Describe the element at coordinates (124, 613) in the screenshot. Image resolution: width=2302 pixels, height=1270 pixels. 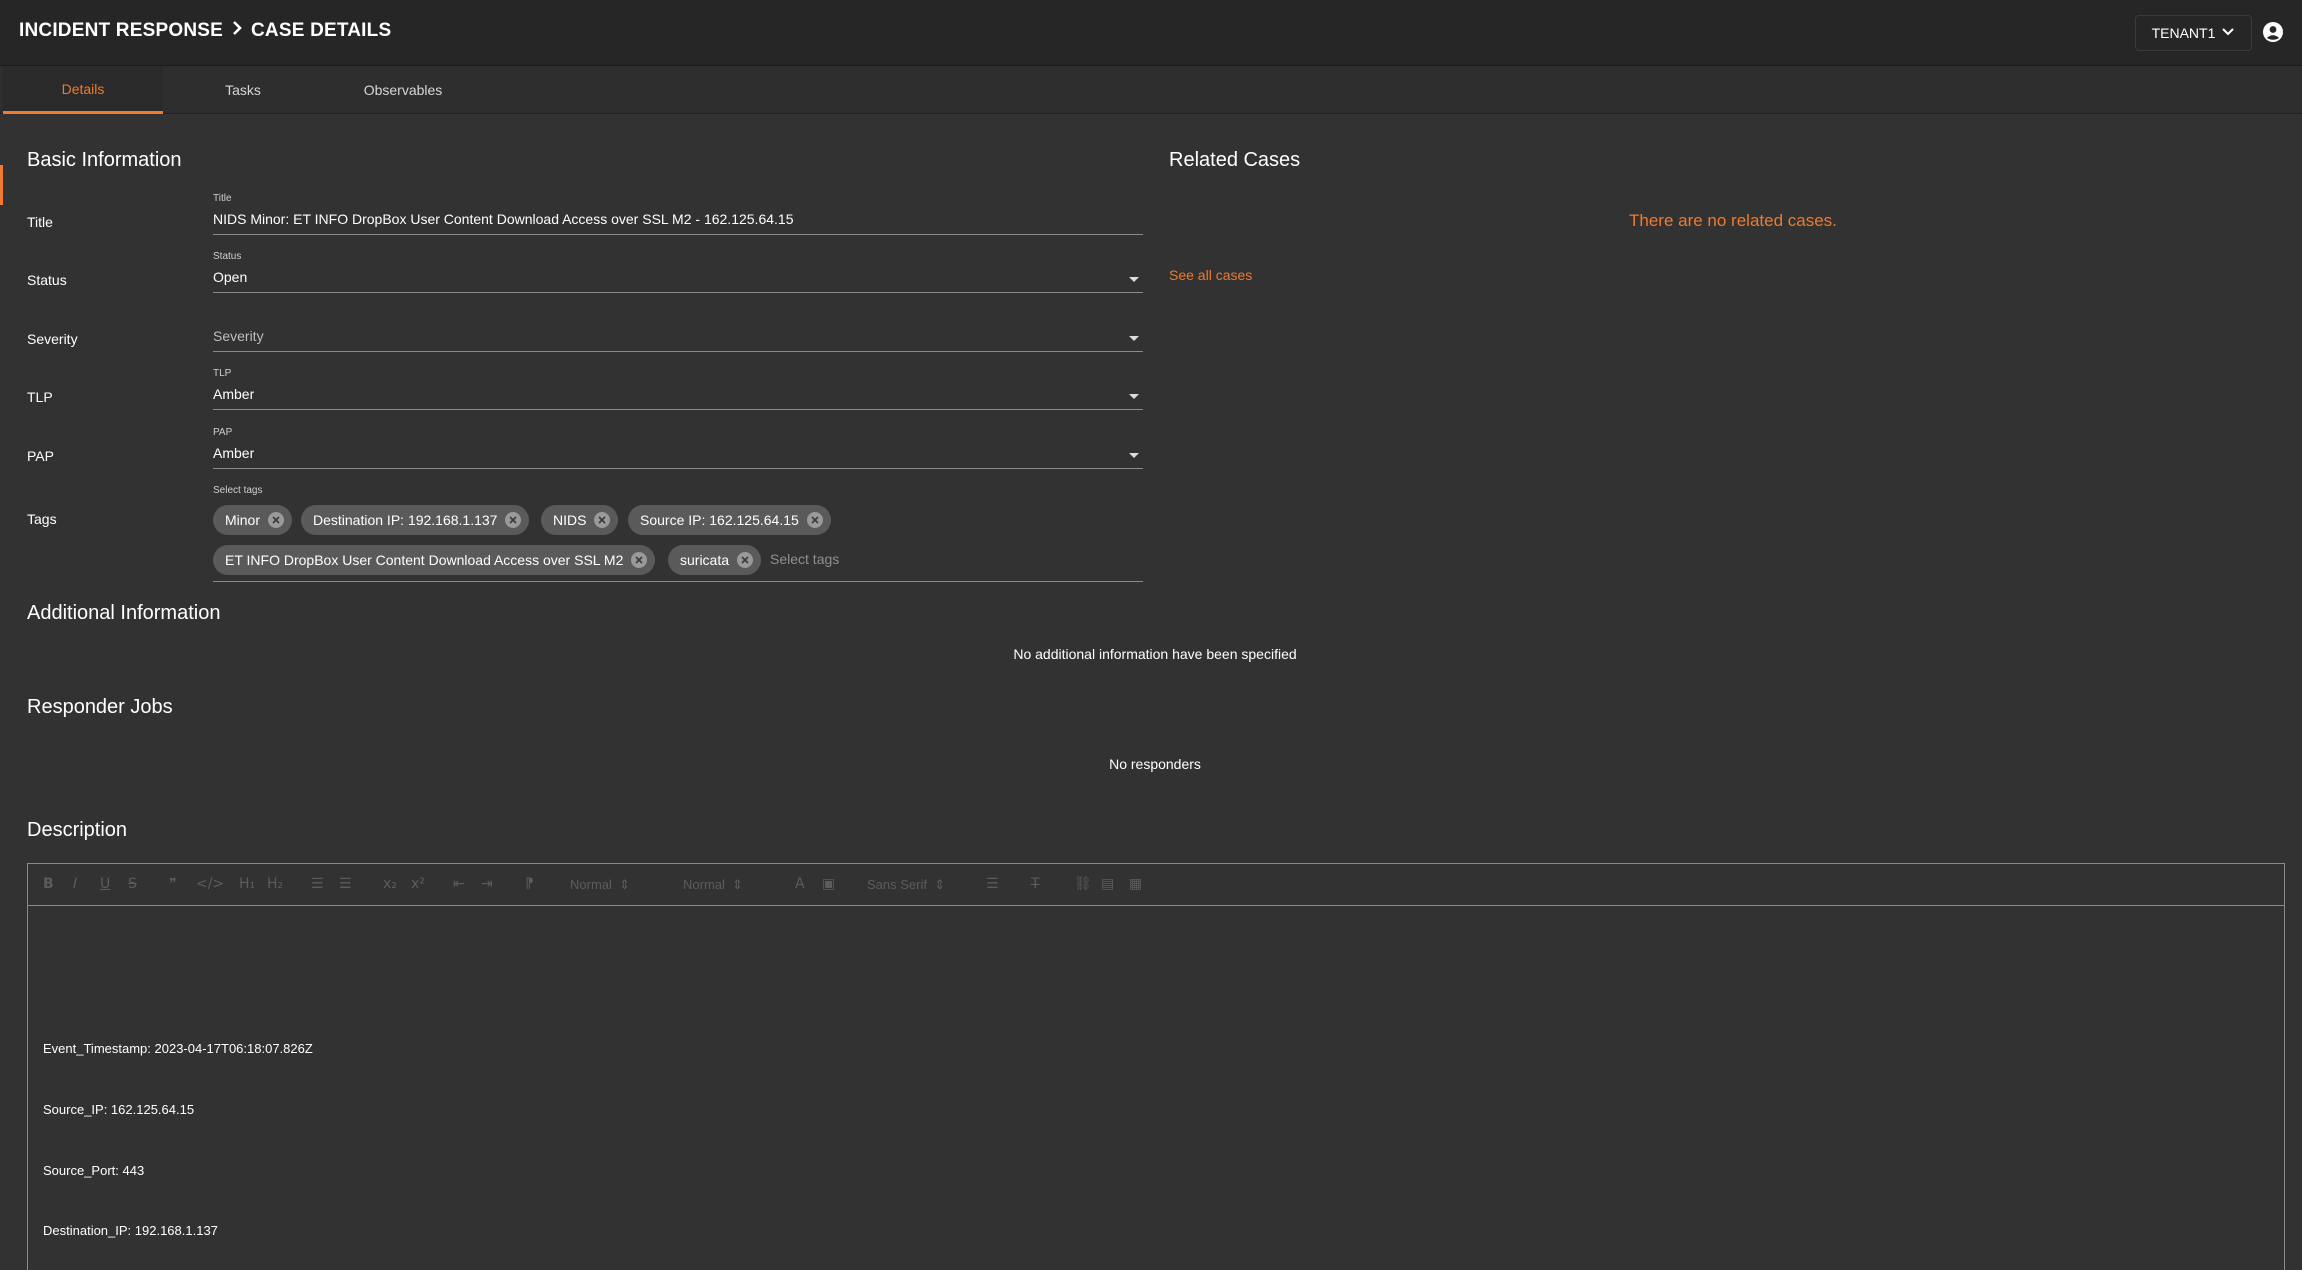
I see `additional-information-heading: Additional Information` at that location.